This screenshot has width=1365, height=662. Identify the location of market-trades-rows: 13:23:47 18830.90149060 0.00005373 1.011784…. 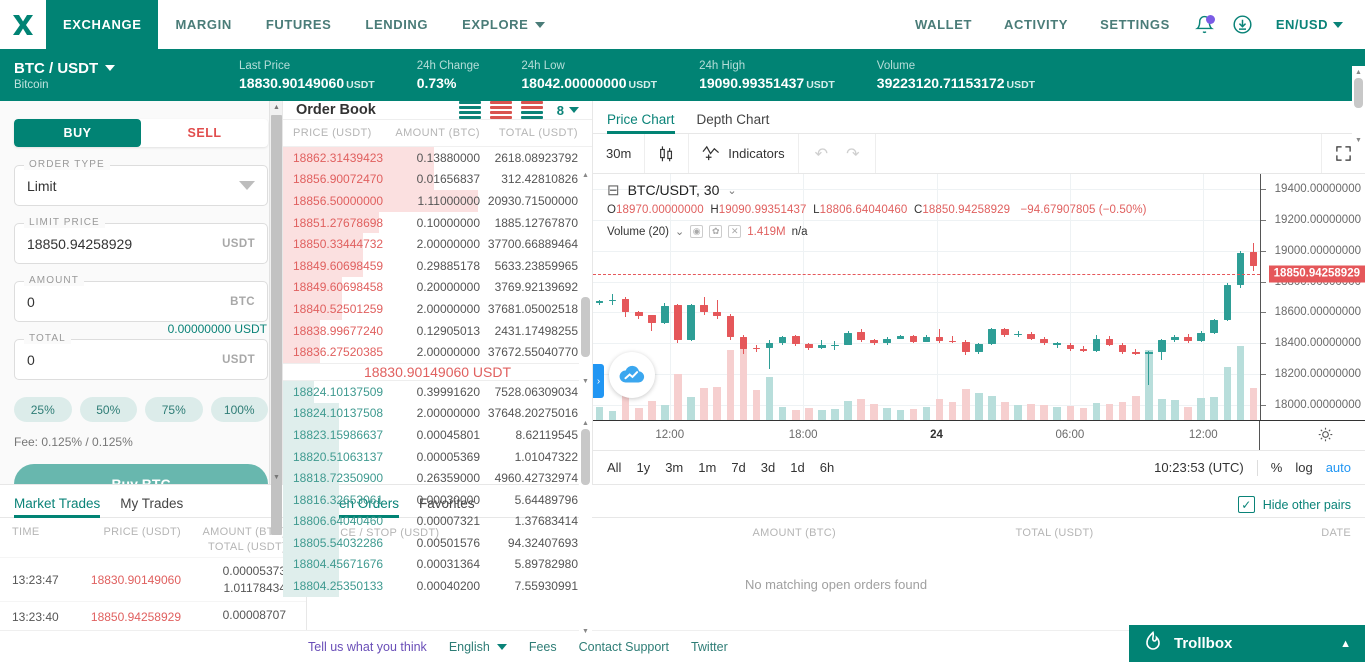
(153, 593).